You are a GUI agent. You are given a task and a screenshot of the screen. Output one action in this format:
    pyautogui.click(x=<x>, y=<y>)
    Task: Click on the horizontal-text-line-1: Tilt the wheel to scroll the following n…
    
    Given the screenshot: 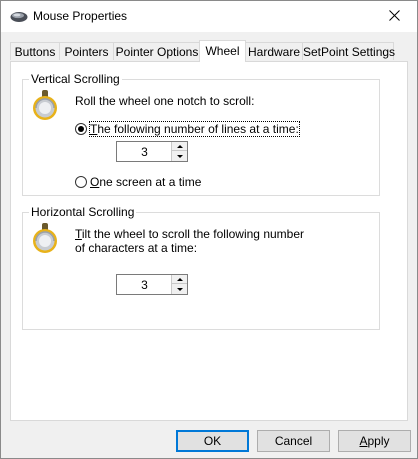 What is the action you would take?
    pyautogui.click(x=190, y=234)
    